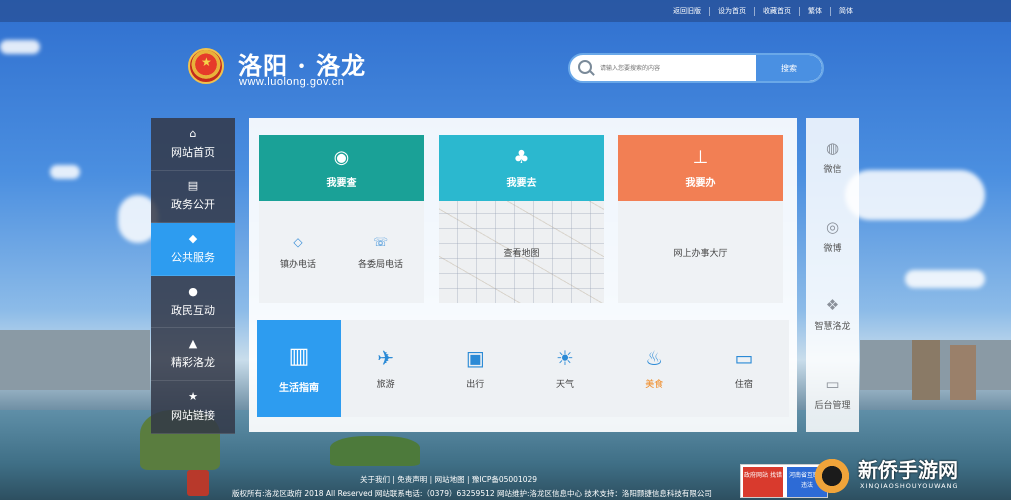  What do you see at coordinates (193, 152) in the screenshot?
I see `sidebar-item-label: 网站首页` at bounding box center [193, 152].